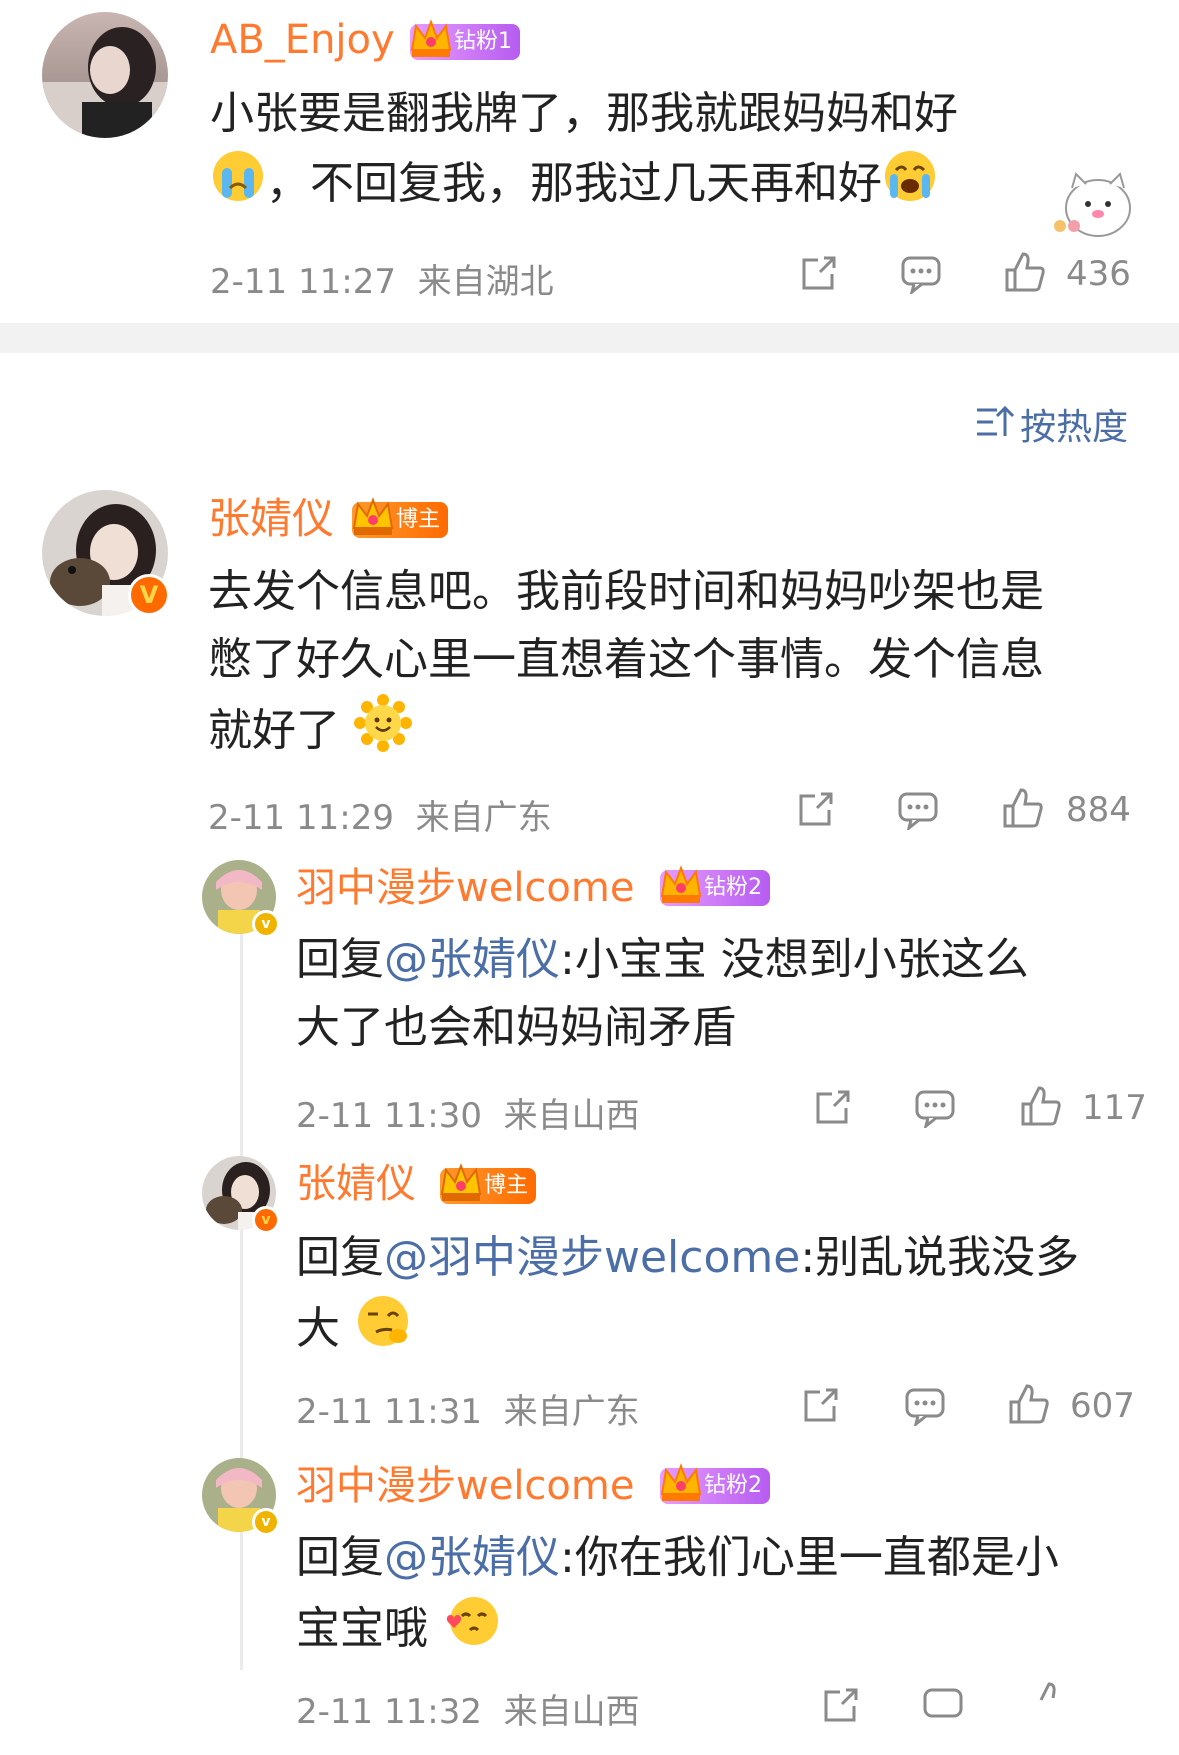 The height and width of the screenshot is (1755, 1179). What do you see at coordinates (383, 1331) in the screenshot?
I see `smirk-emoji-icon` at bounding box center [383, 1331].